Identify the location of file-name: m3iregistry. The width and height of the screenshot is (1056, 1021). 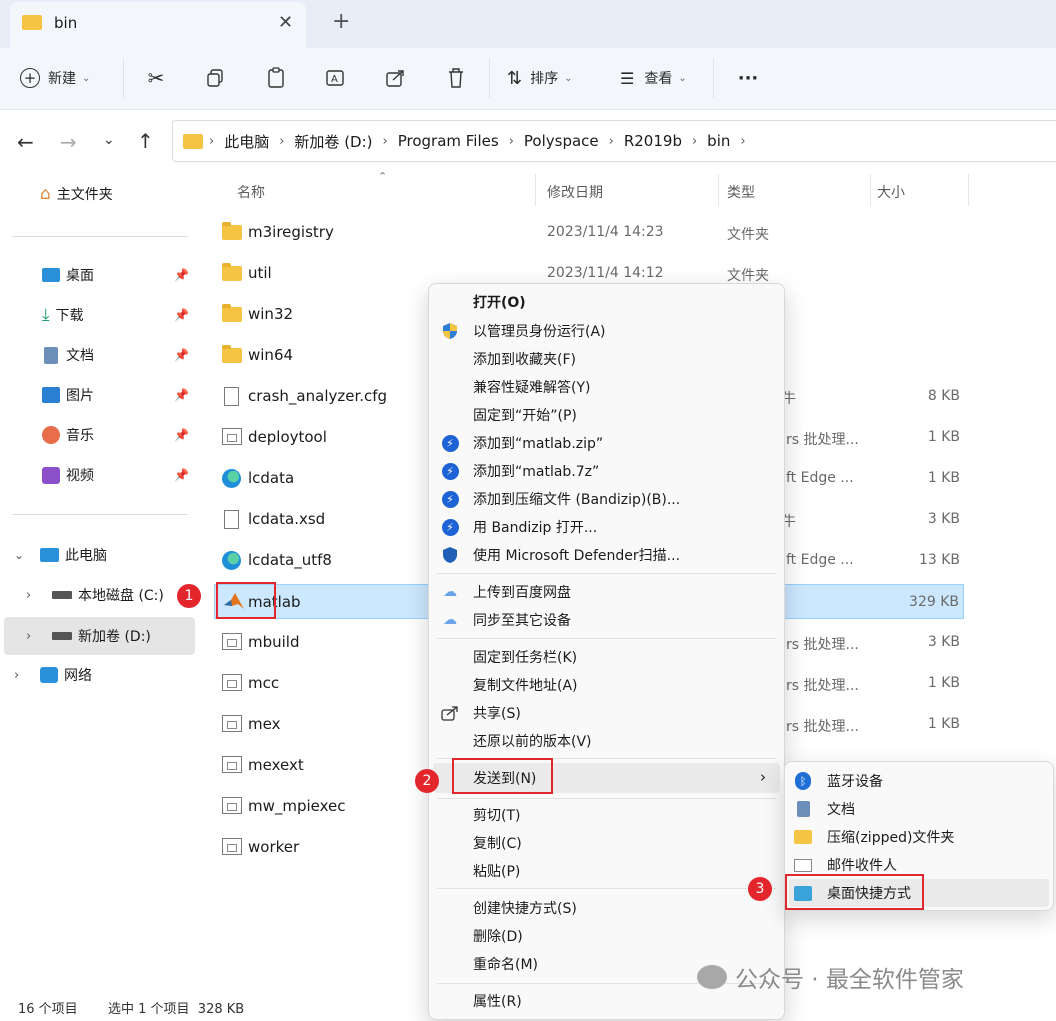
(291, 232).